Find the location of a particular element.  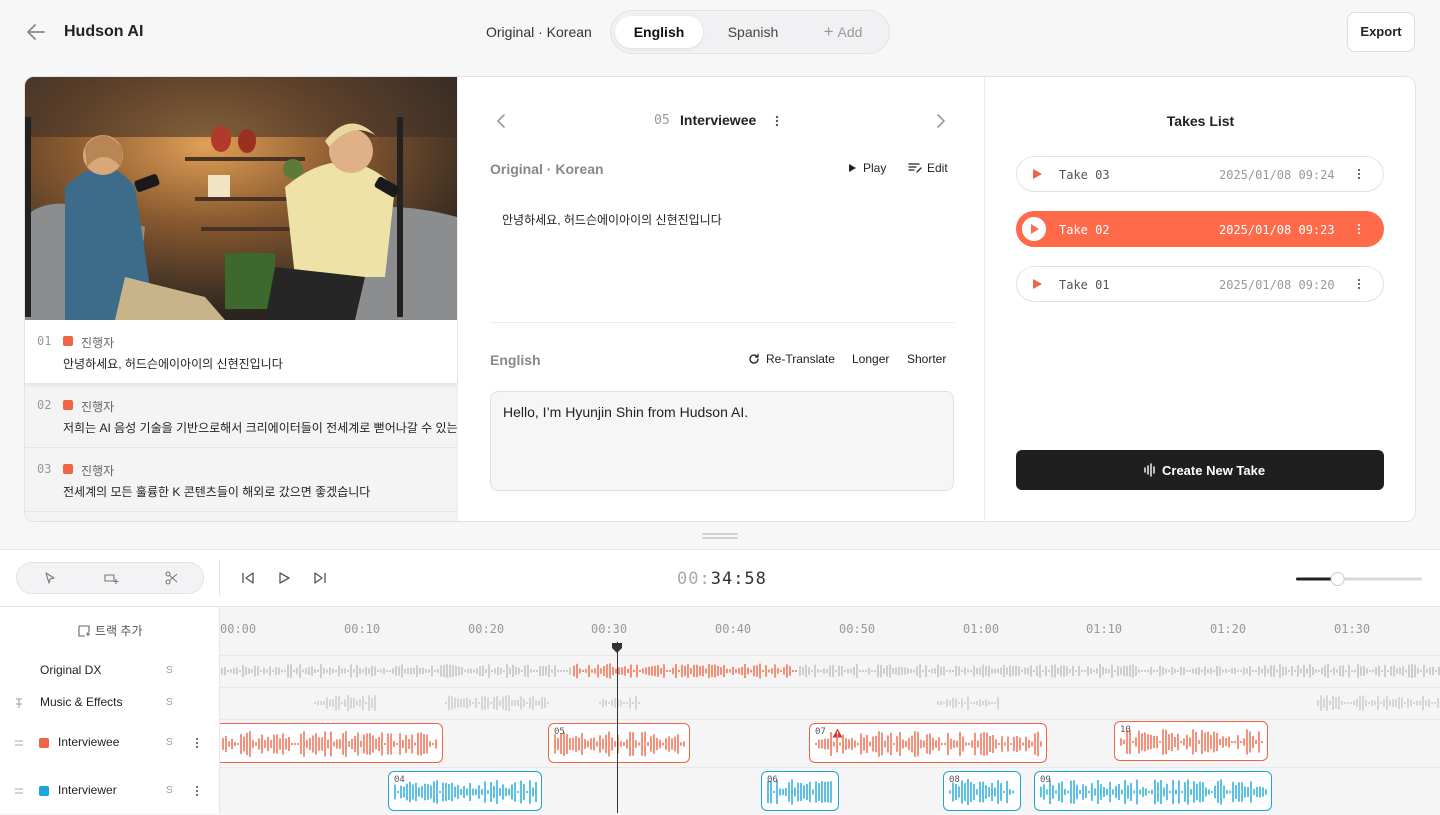

add-track-label: 트랙 추가 is located at coordinates (119, 631).